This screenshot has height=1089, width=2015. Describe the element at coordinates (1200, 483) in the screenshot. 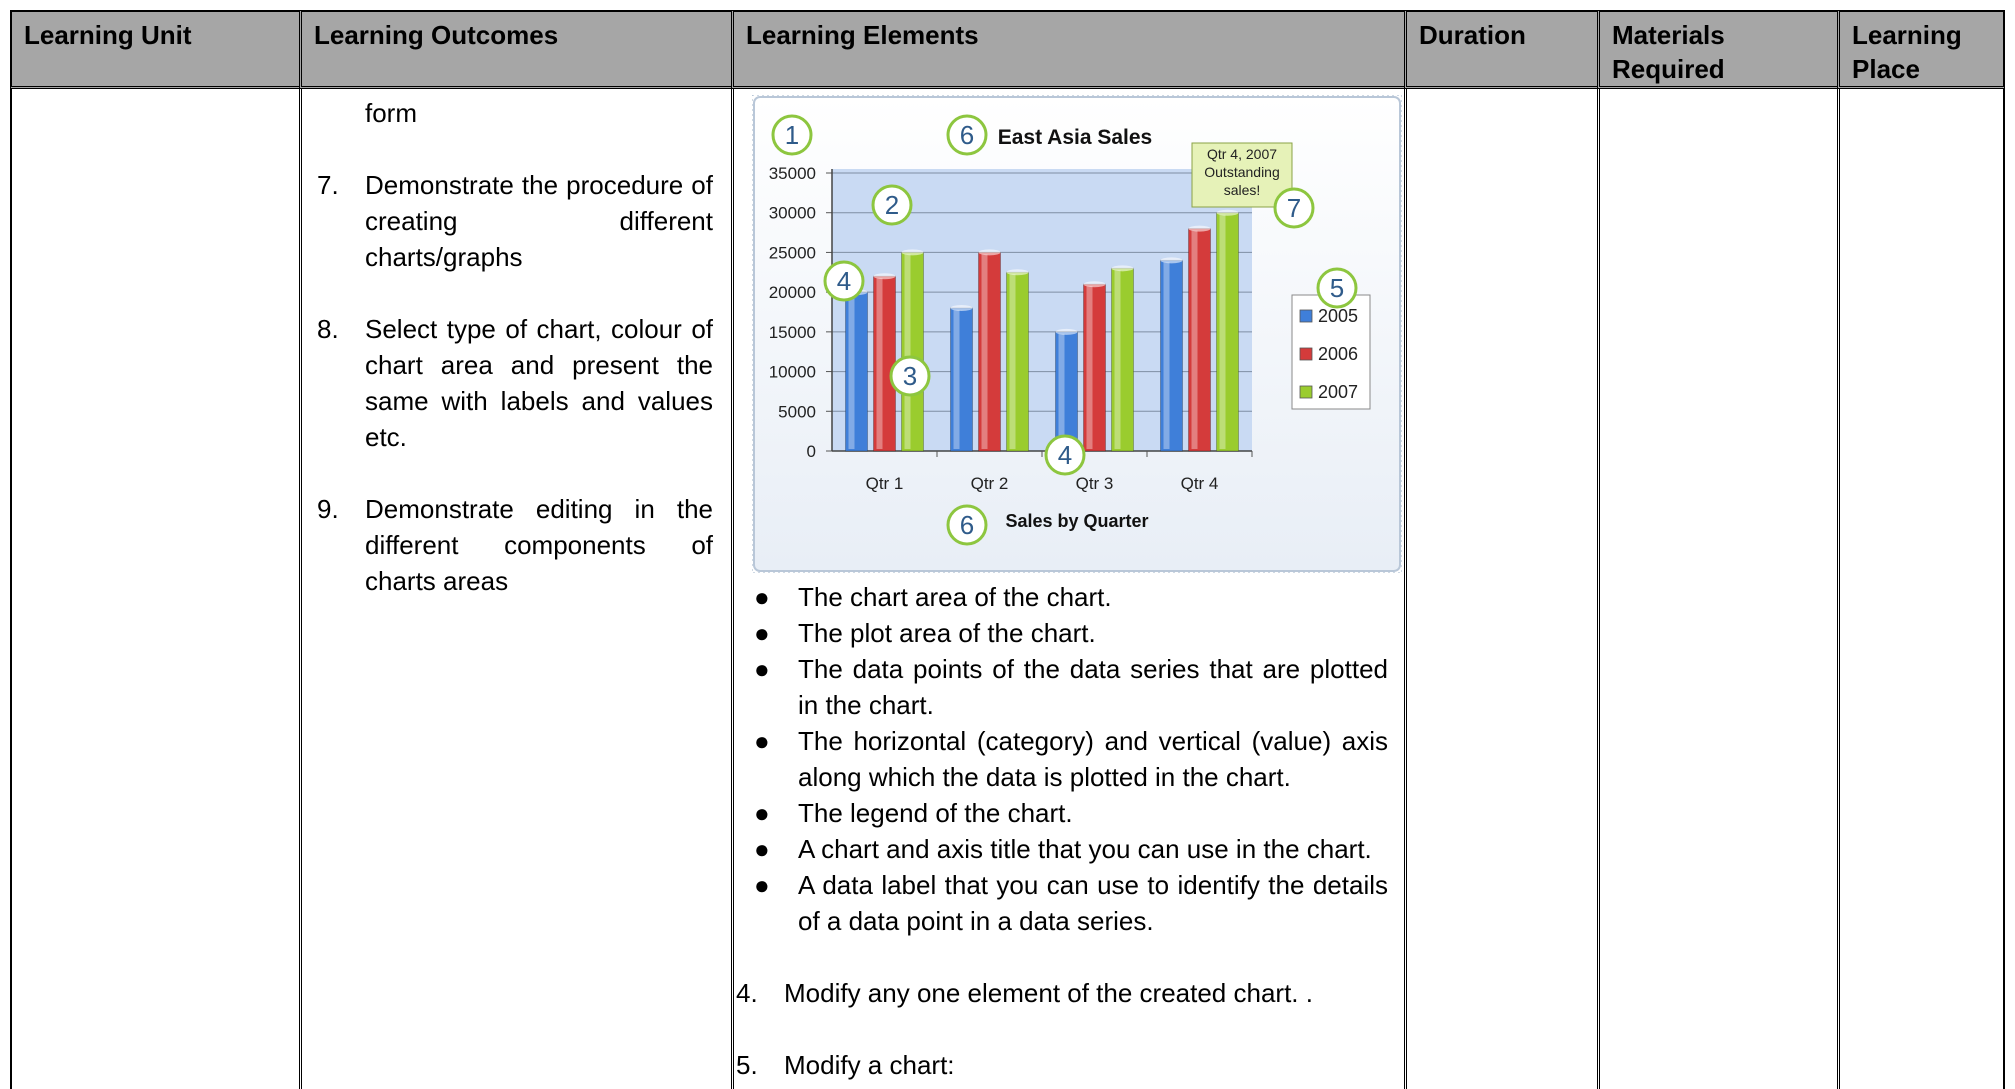

I see `x-tick-label: Qtr 4` at that location.